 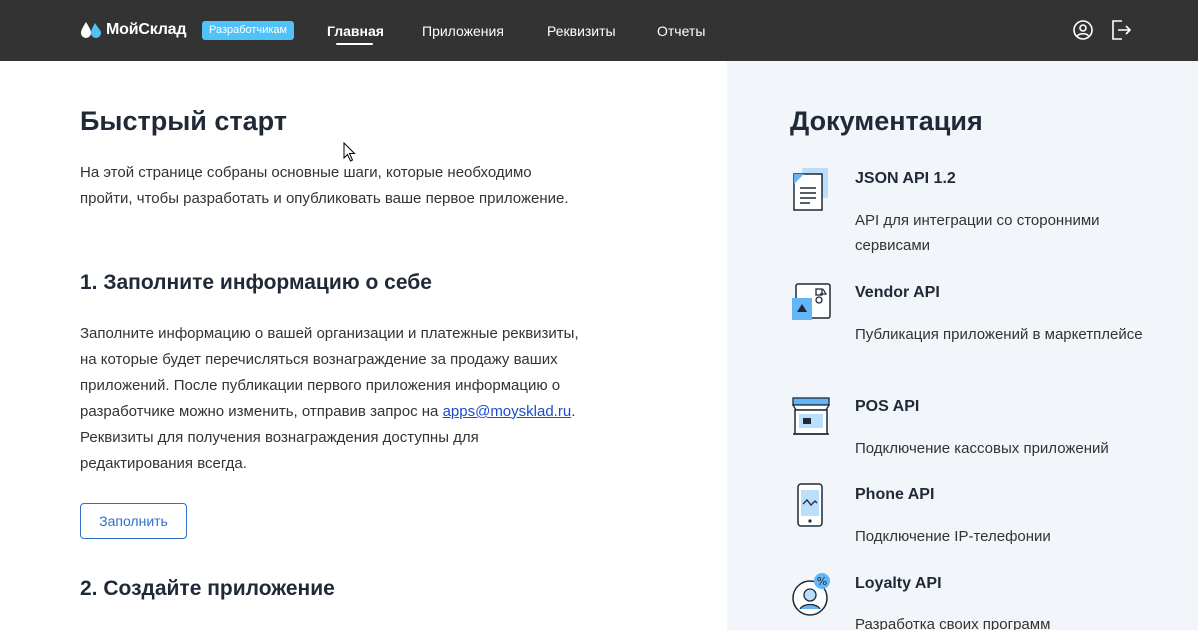 What do you see at coordinates (183, 121) in the screenshot?
I see `page-title: Быстрый старт` at bounding box center [183, 121].